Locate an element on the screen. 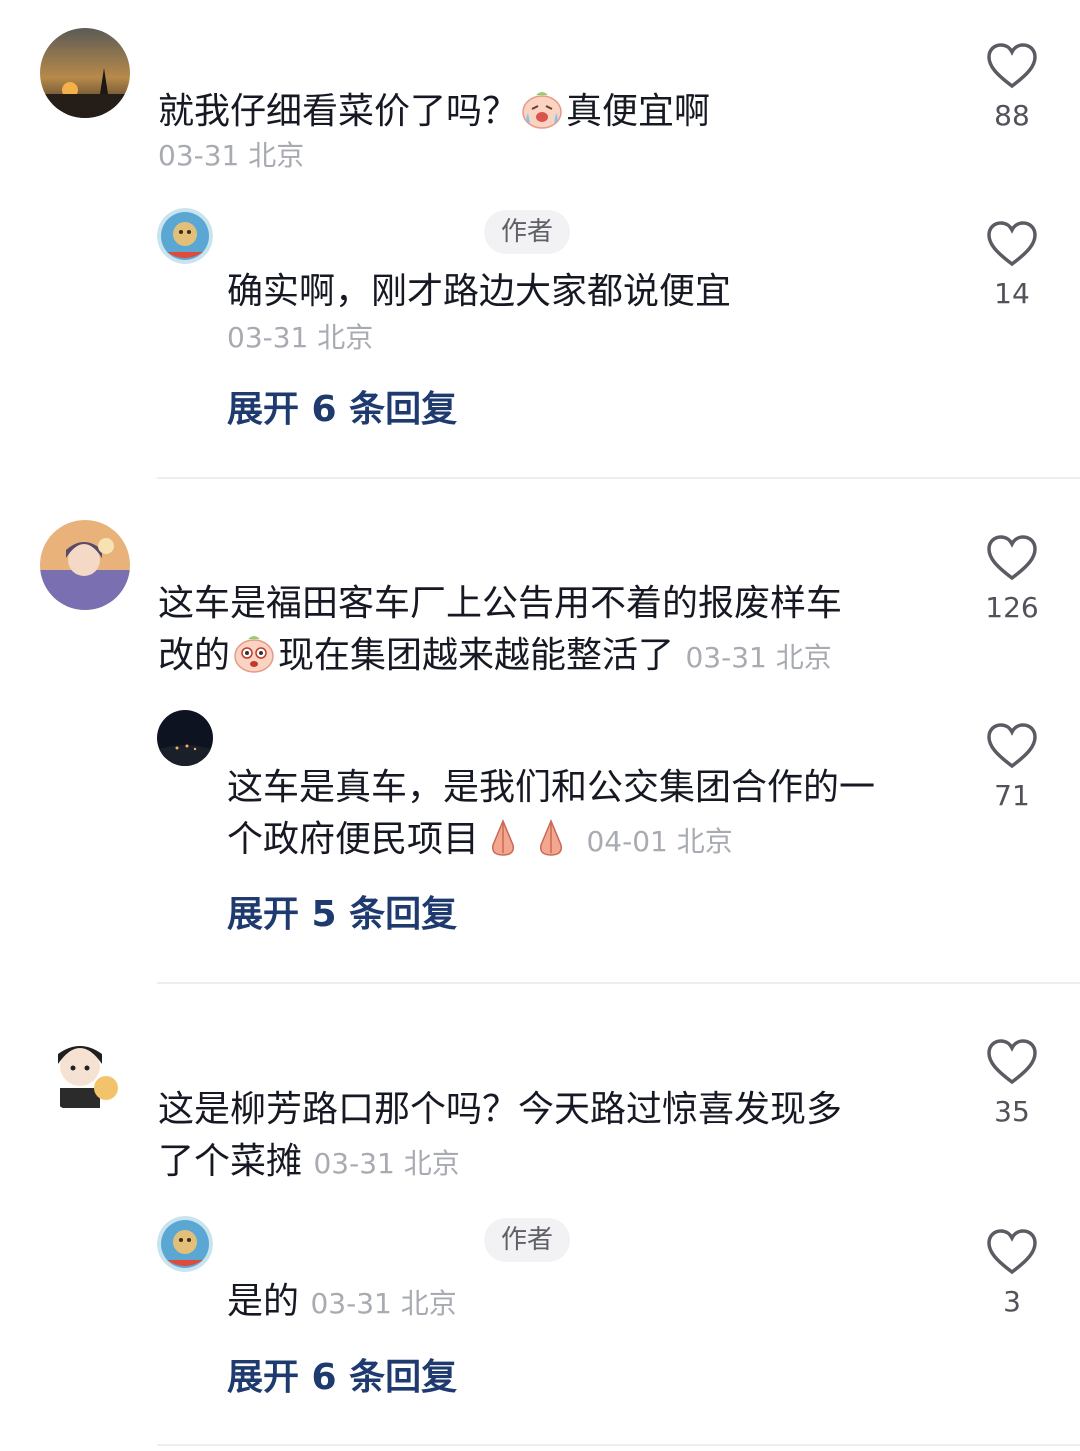  like-count: 3 is located at coordinates (1012, 1301).